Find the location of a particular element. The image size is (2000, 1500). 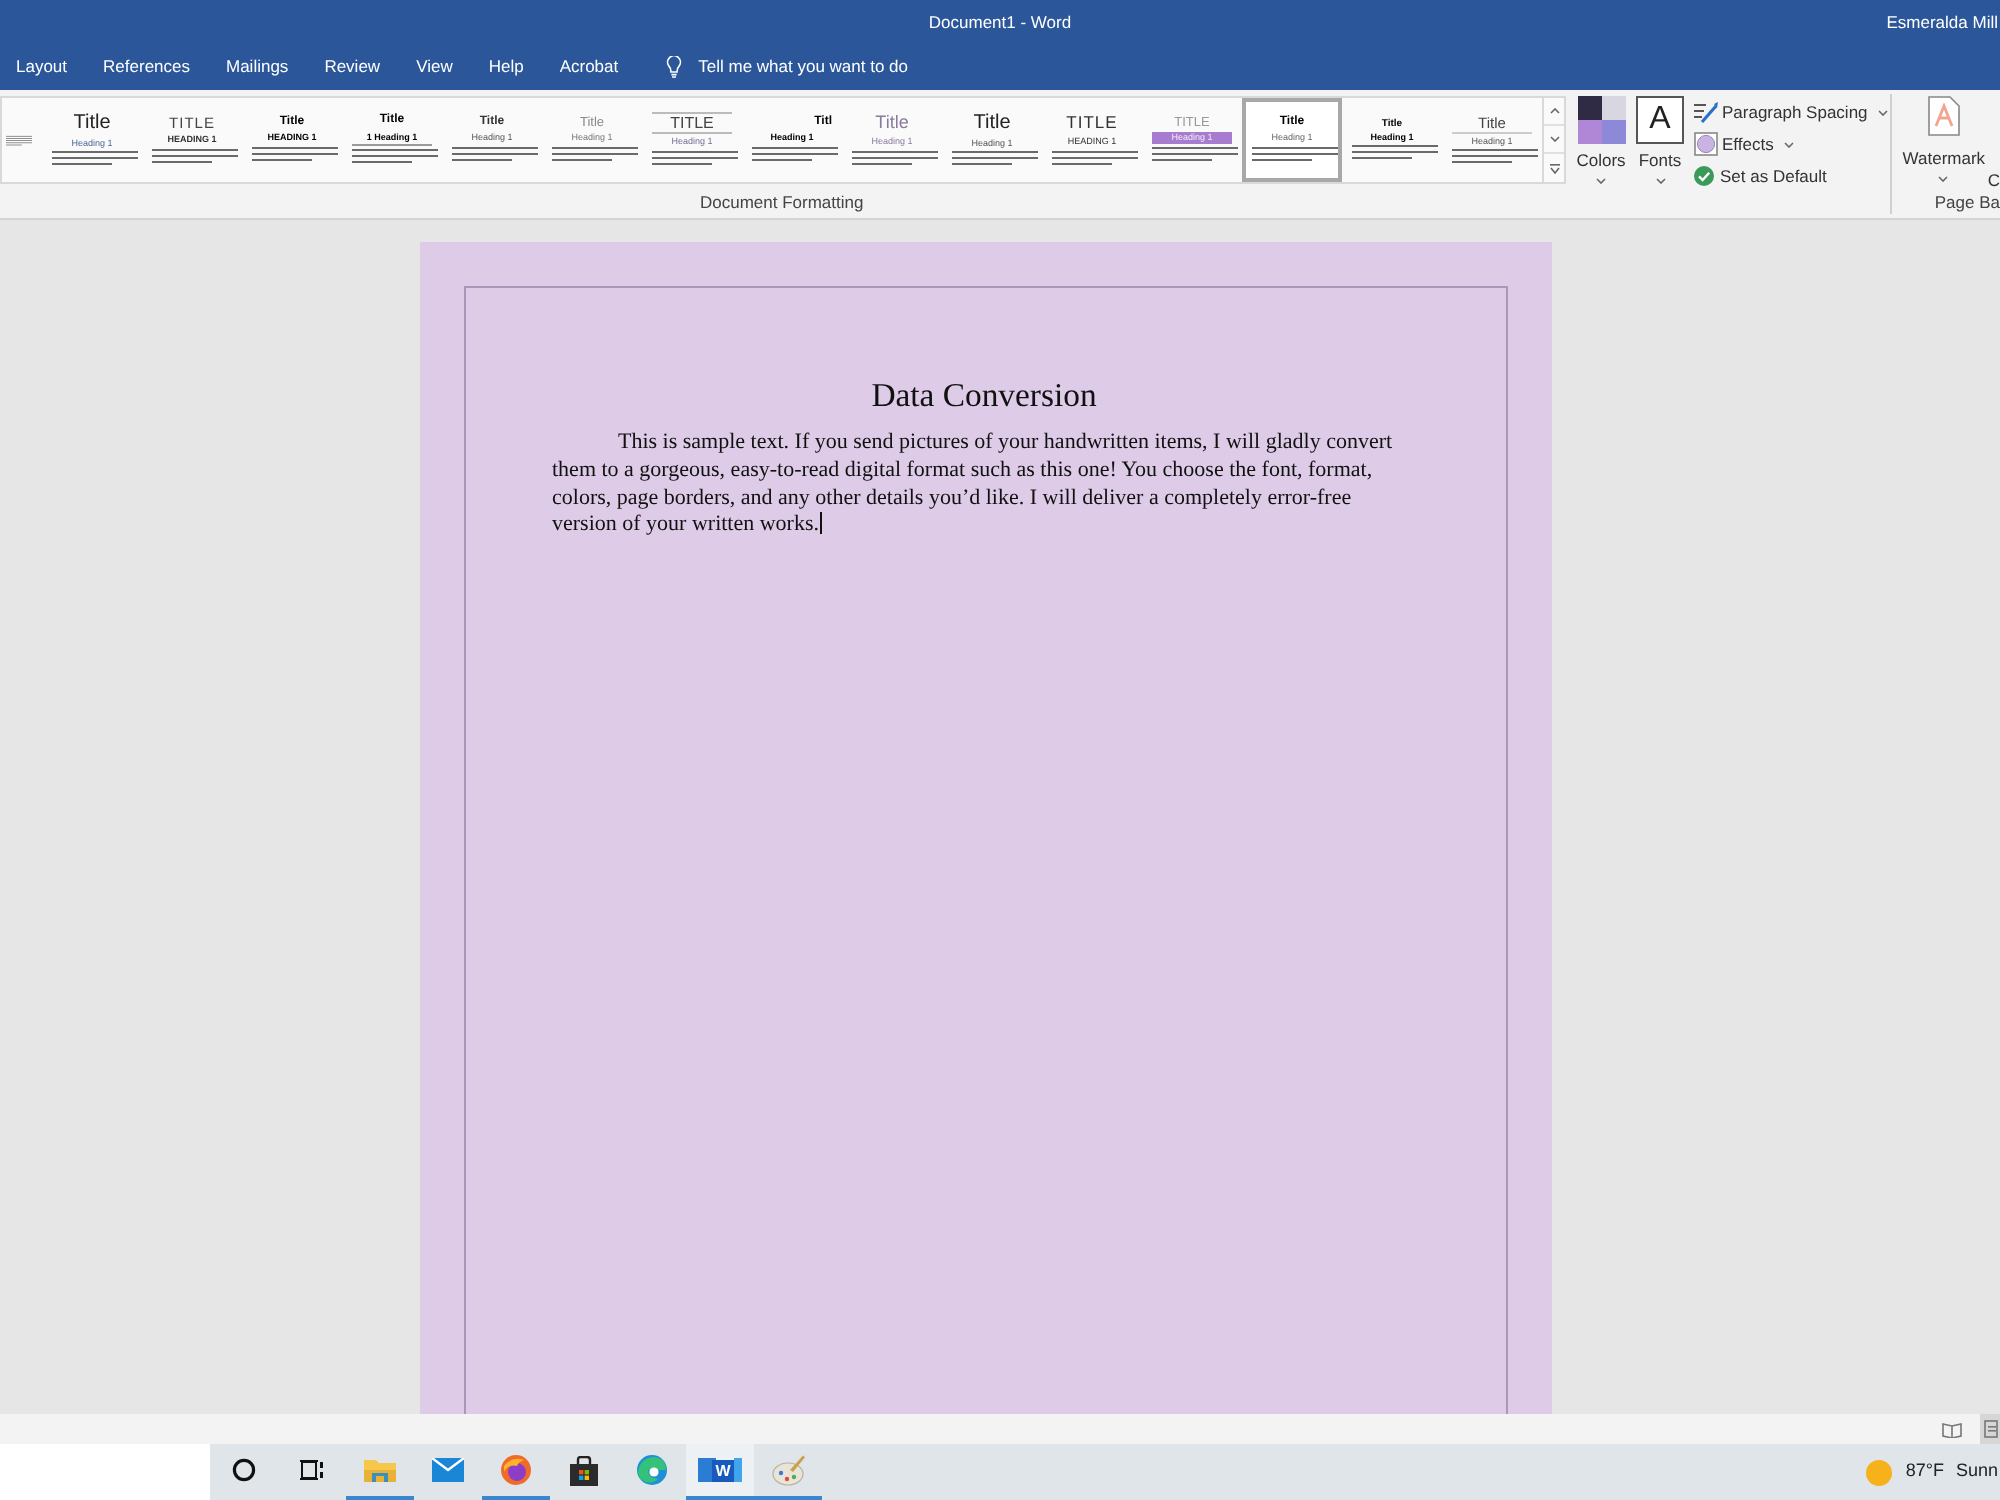

browser-globe-icon is located at coordinates (516, 1470).